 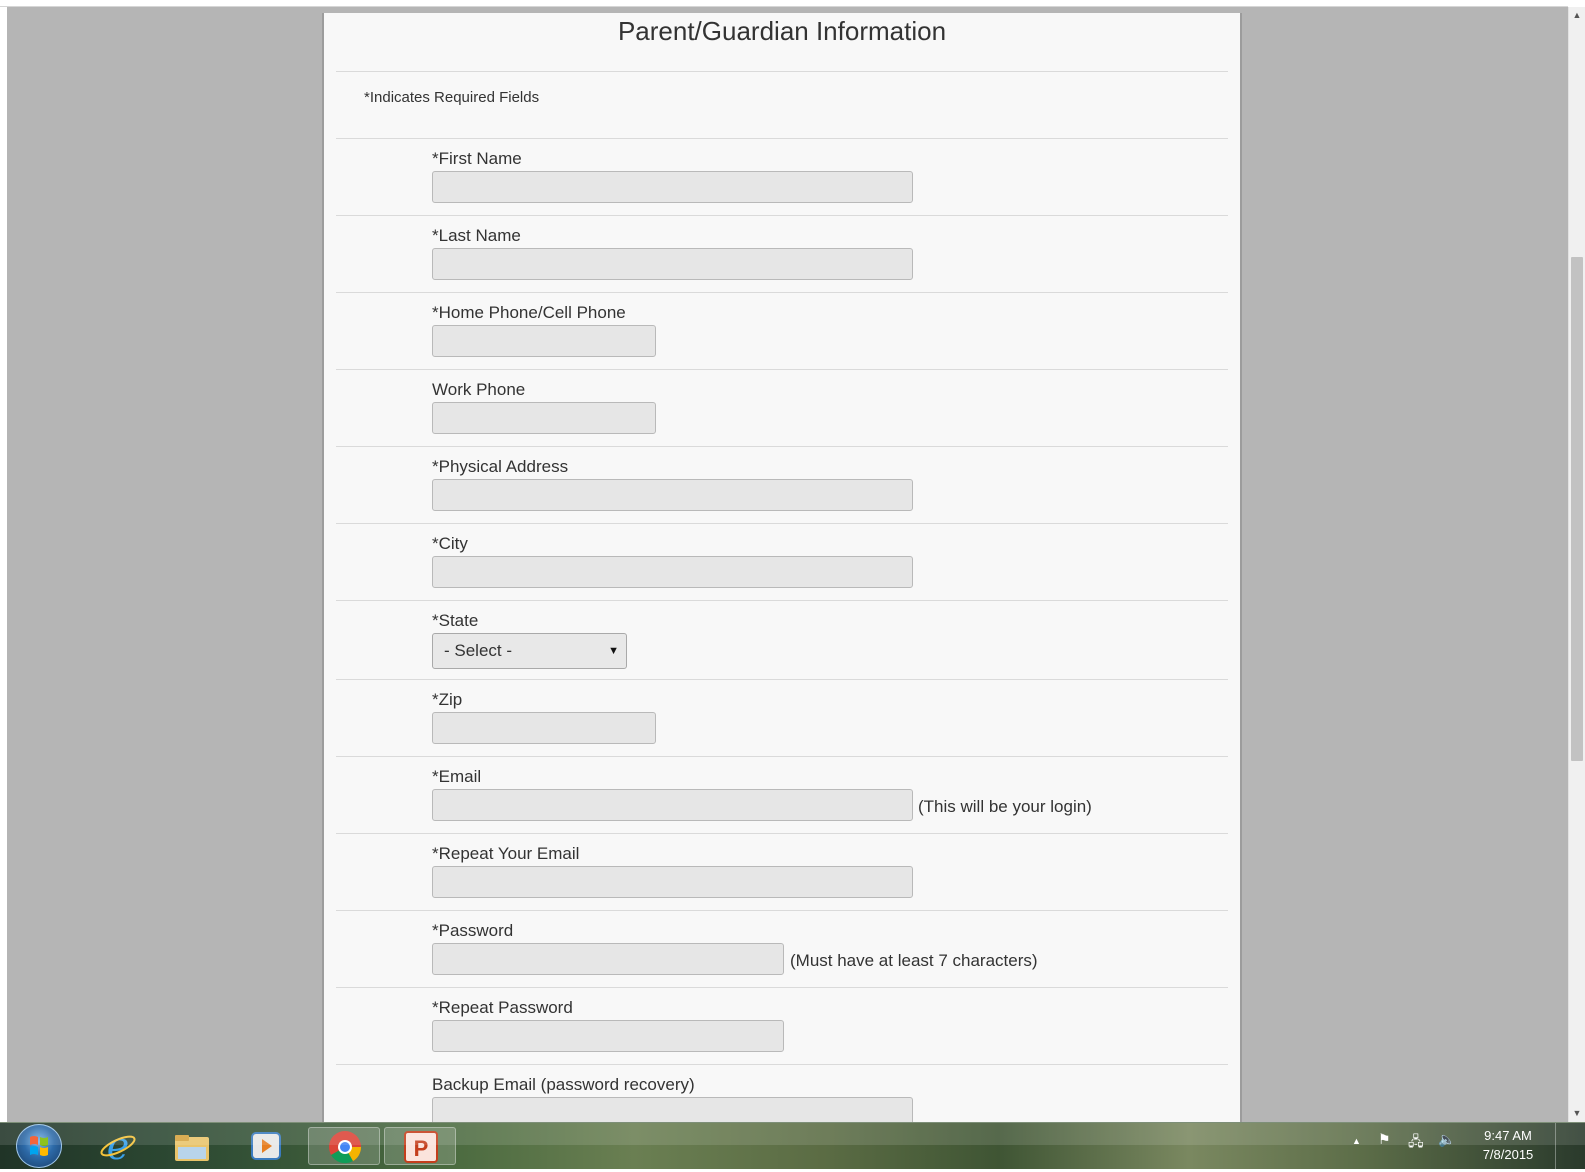 What do you see at coordinates (672, 572) in the screenshot?
I see `city-input` at bounding box center [672, 572].